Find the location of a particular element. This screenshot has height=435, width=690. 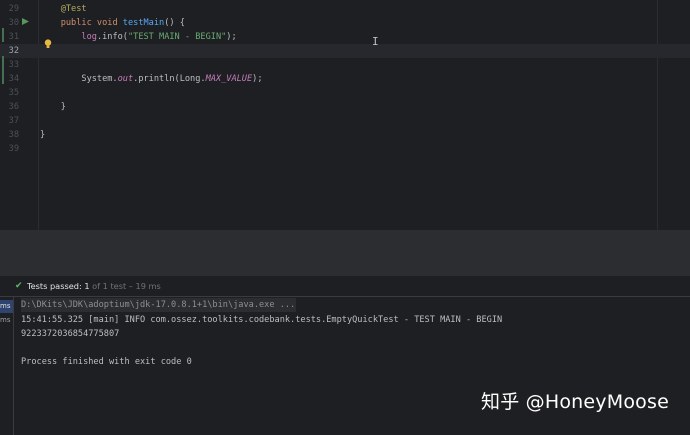

code-line: 31 log.info("TEST MAIN - BEGIN"); is located at coordinates (345, 37).